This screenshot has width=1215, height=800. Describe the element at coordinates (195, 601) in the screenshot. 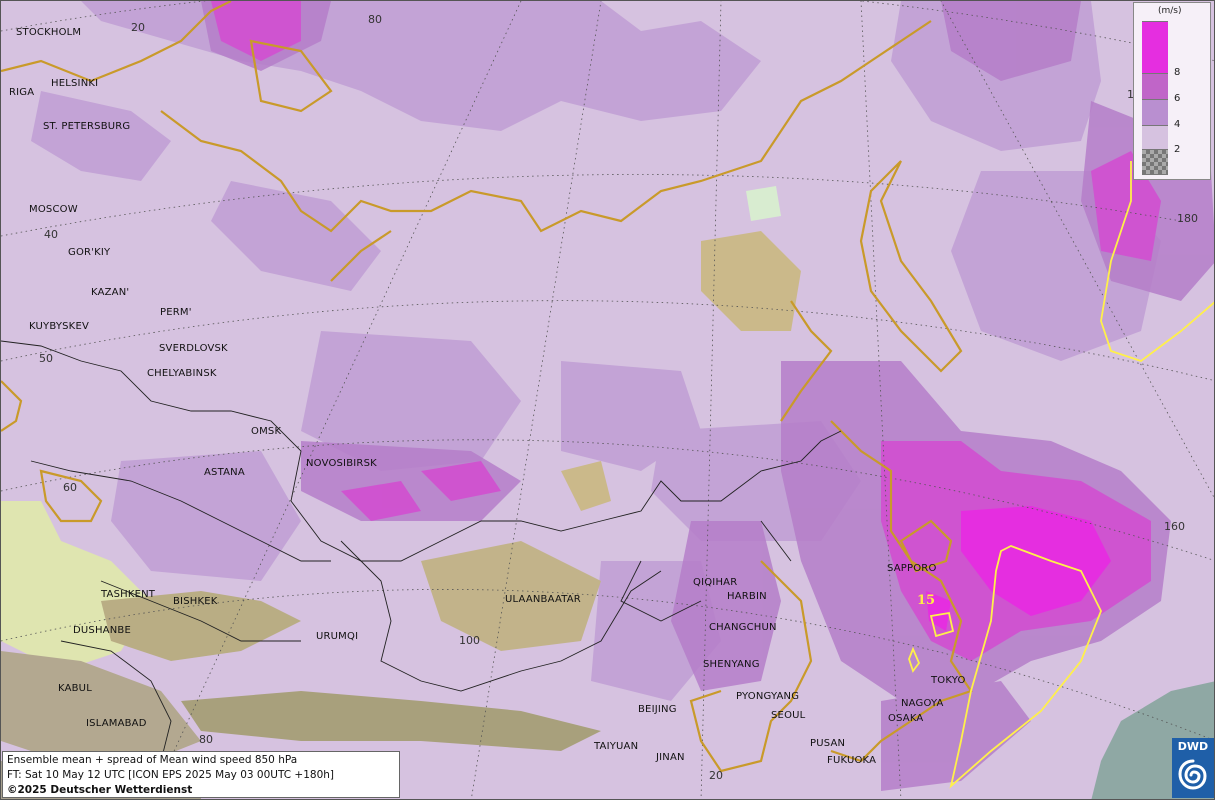

I see `city-bishkek: BISHKEK` at that location.